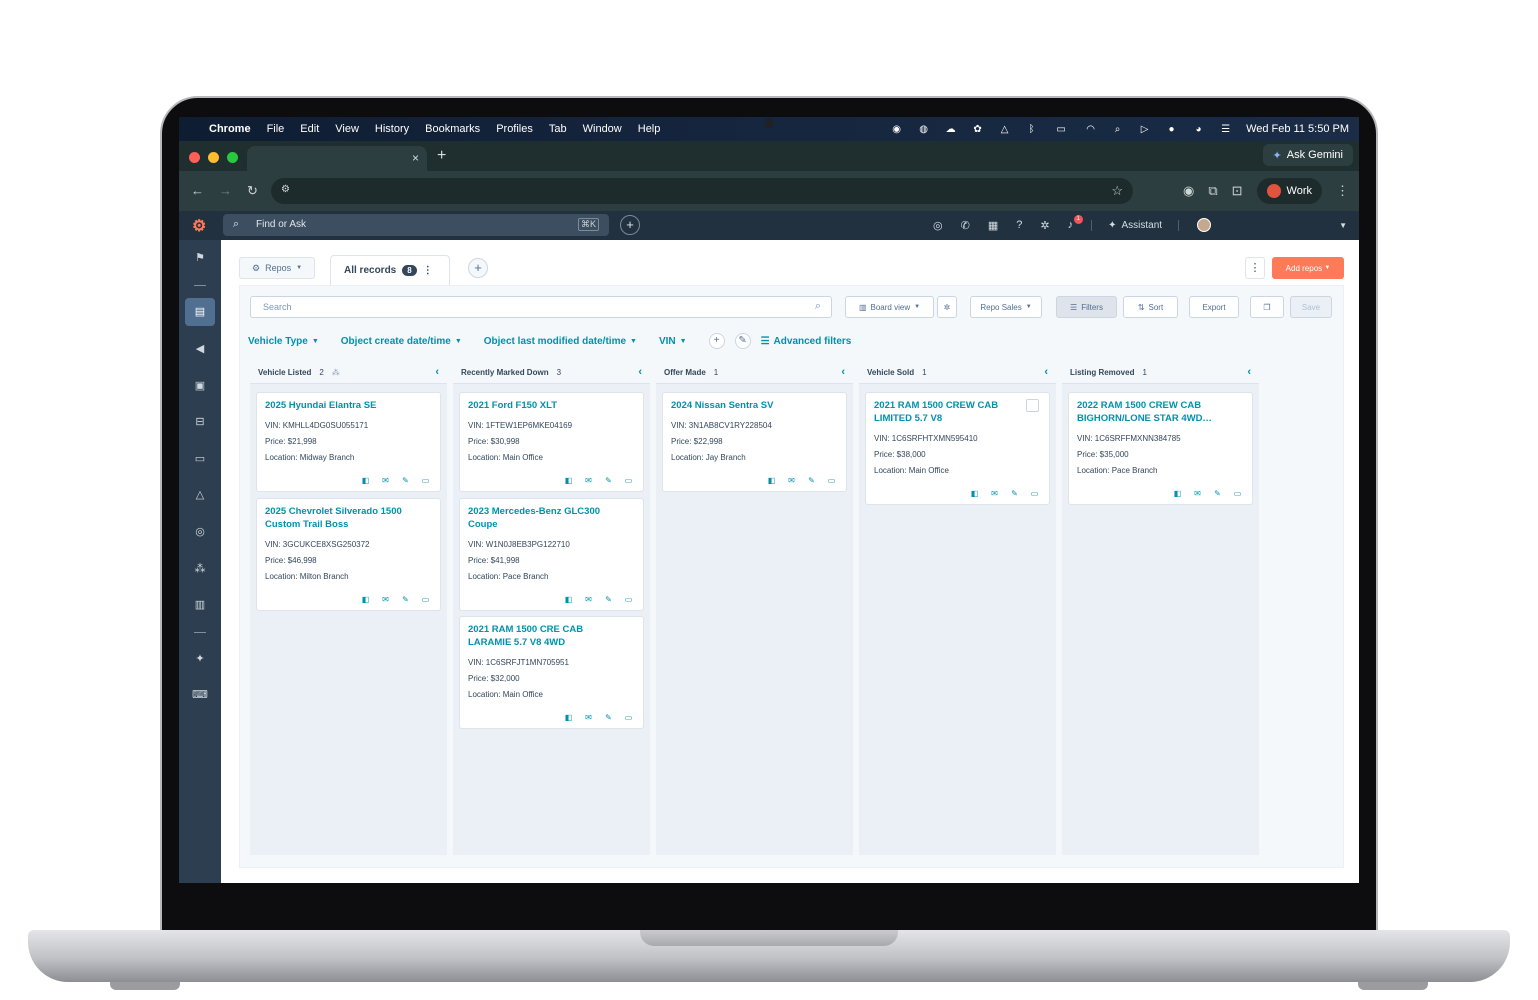  Describe the element at coordinates (602, 129) in the screenshot. I see `menu-window: Window` at that location.